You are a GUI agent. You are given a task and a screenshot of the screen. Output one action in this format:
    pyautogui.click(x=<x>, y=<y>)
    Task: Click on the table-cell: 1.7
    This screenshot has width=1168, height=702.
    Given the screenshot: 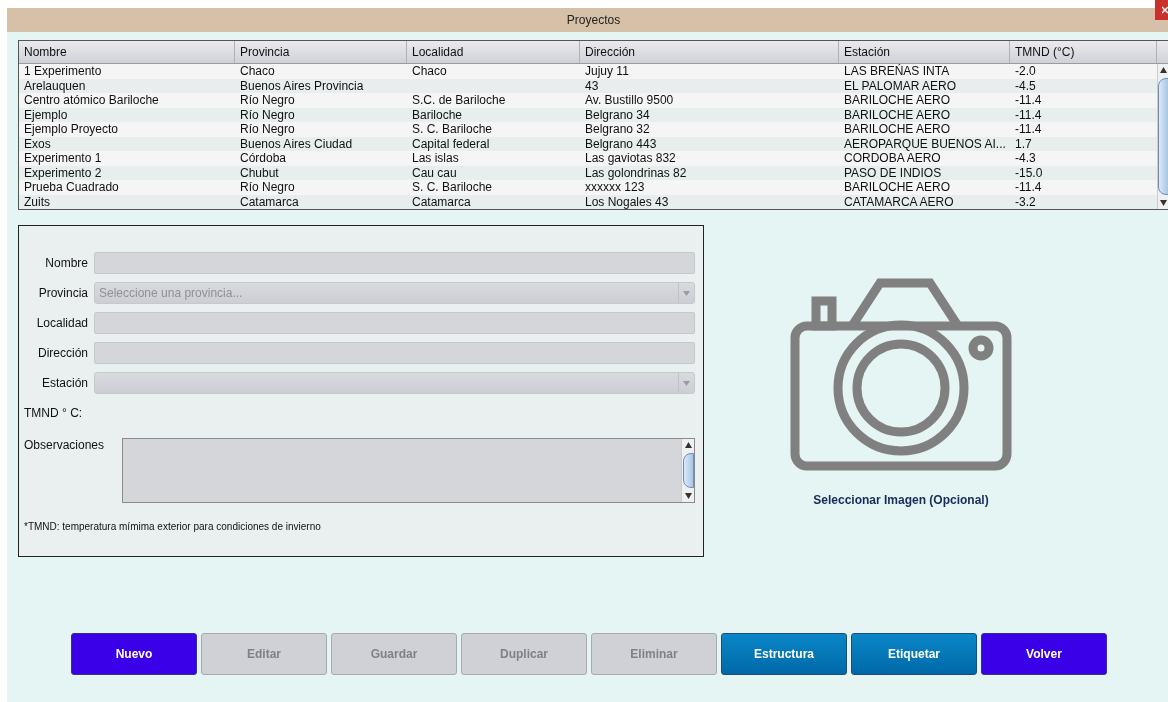 What is the action you would take?
    pyautogui.click(x=1023, y=143)
    